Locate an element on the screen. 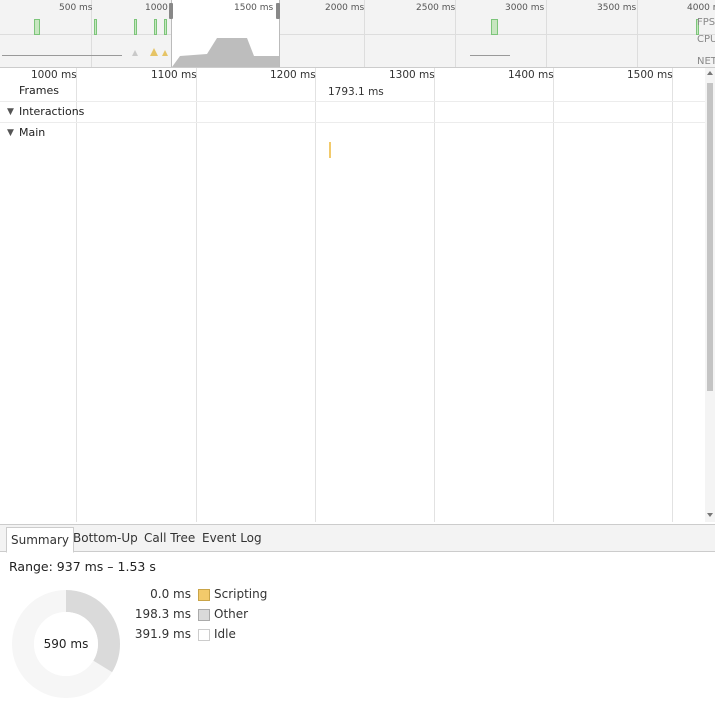 Image resolution: width=715 pixels, height=707 pixels. ruler-tick-label: 1100 ms is located at coordinates (174, 75).